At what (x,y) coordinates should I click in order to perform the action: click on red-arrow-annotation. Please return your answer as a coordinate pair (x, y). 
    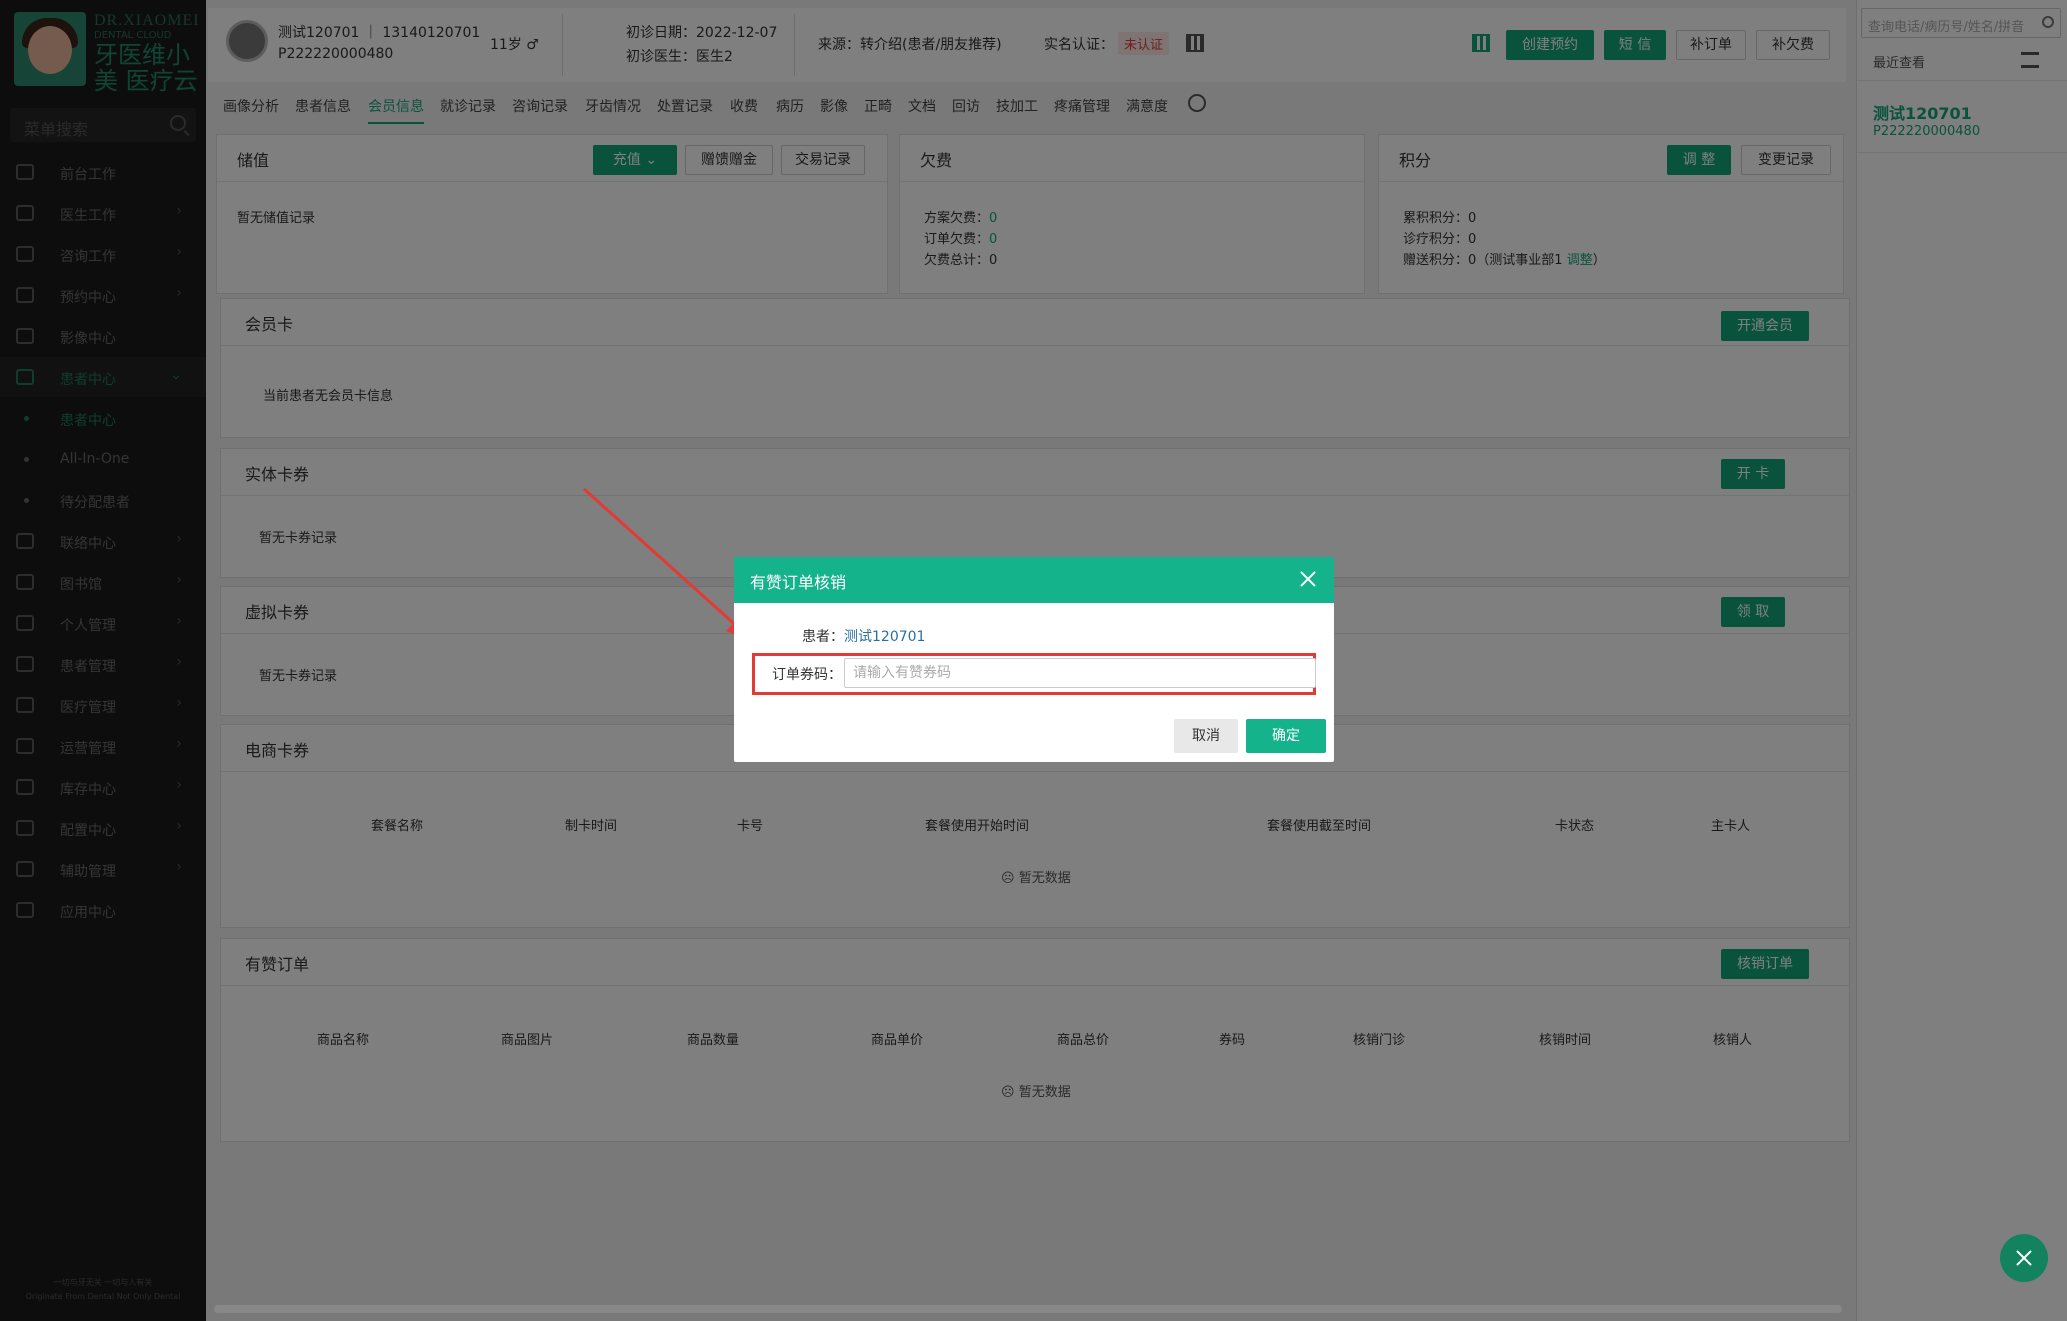
    Looking at the image, I should click on (667, 564).